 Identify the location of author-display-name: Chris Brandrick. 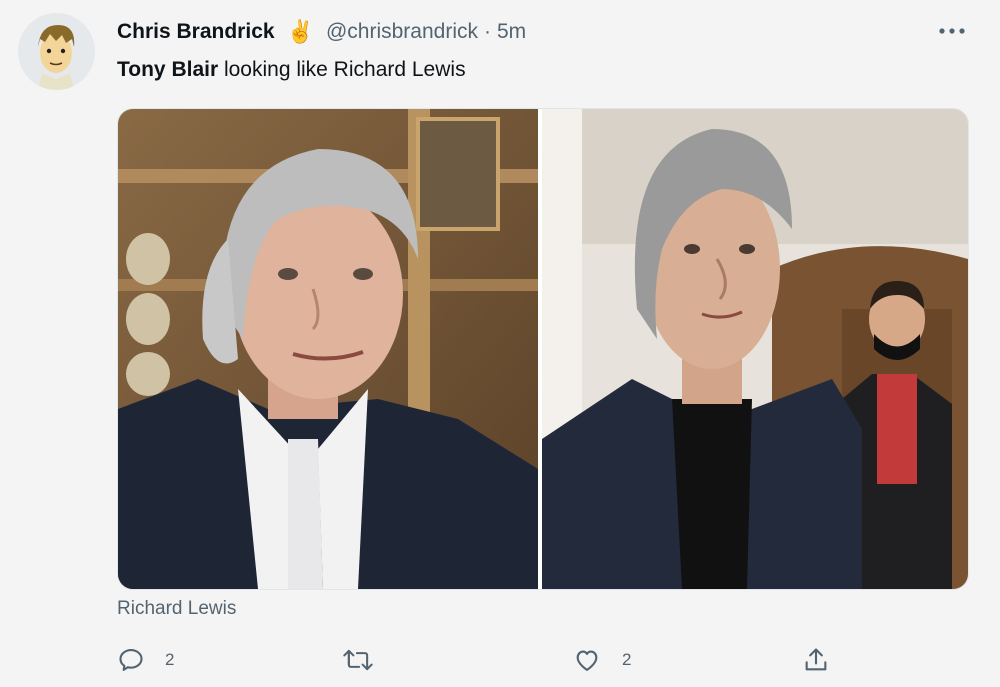
(196, 32).